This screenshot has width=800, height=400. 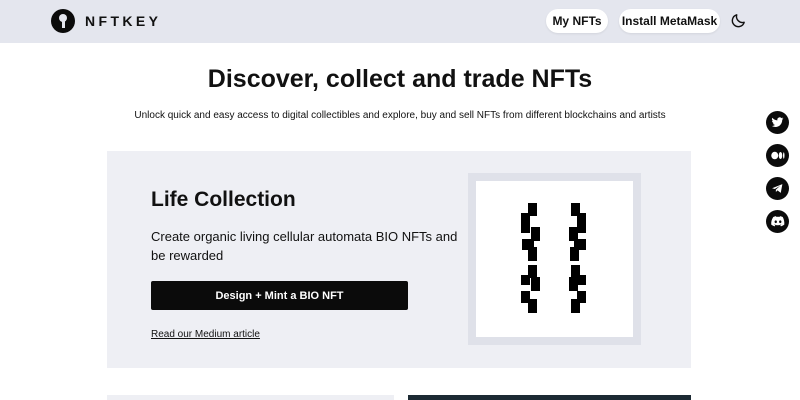 I want to click on nft-preview-frame, so click(x=554, y=259).